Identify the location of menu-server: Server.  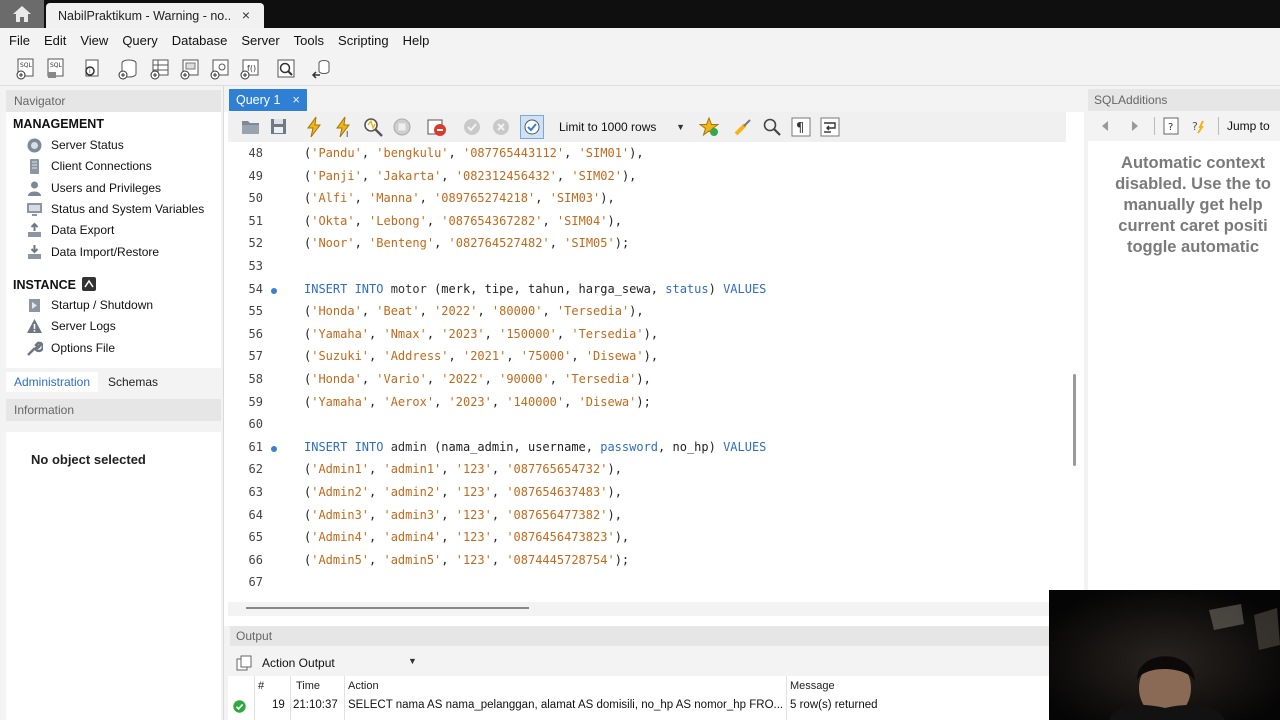
(260, 40).